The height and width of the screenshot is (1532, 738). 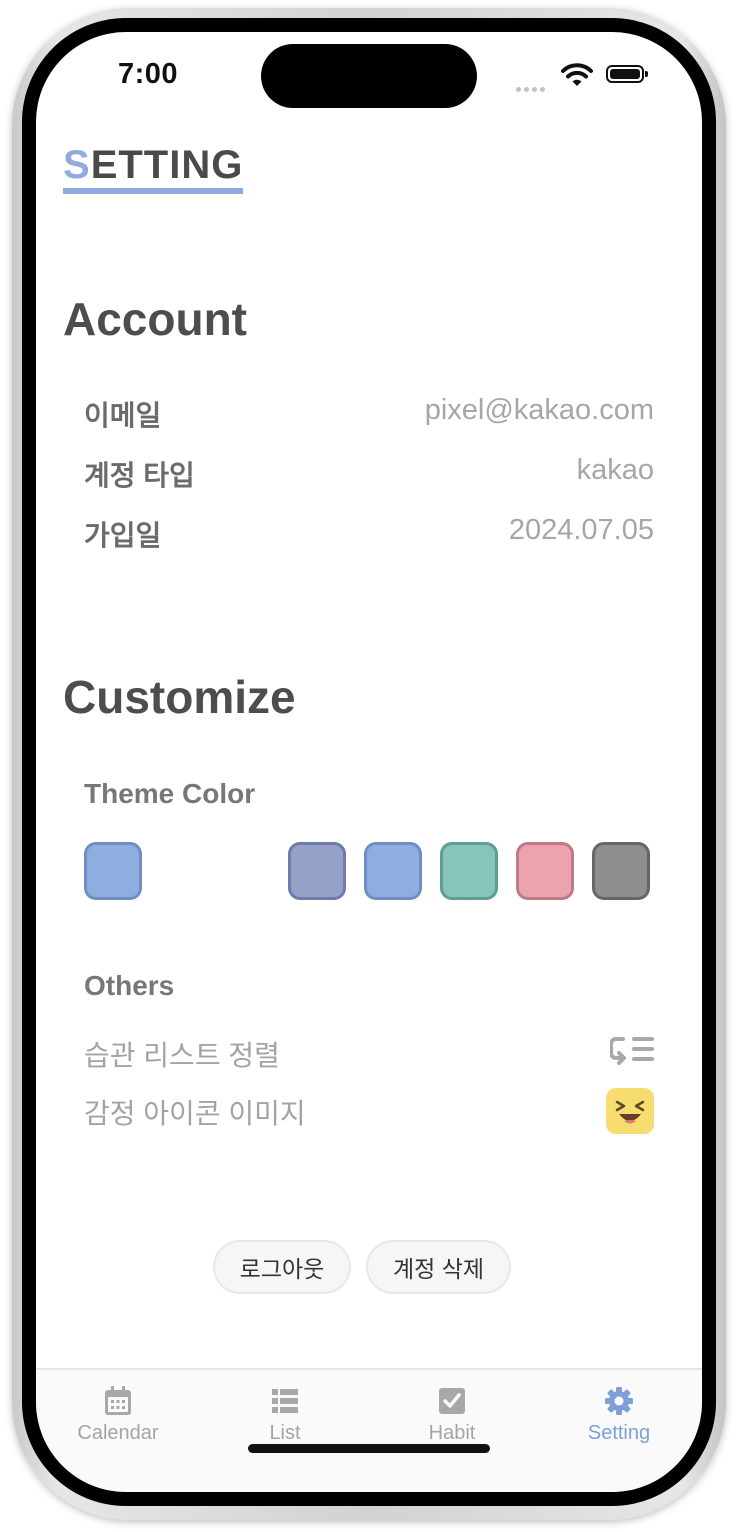 What do you see at coordinates (621, 871) in the screenshot?
I see `theme-swatch-gray` at bounding box center [621, 871].